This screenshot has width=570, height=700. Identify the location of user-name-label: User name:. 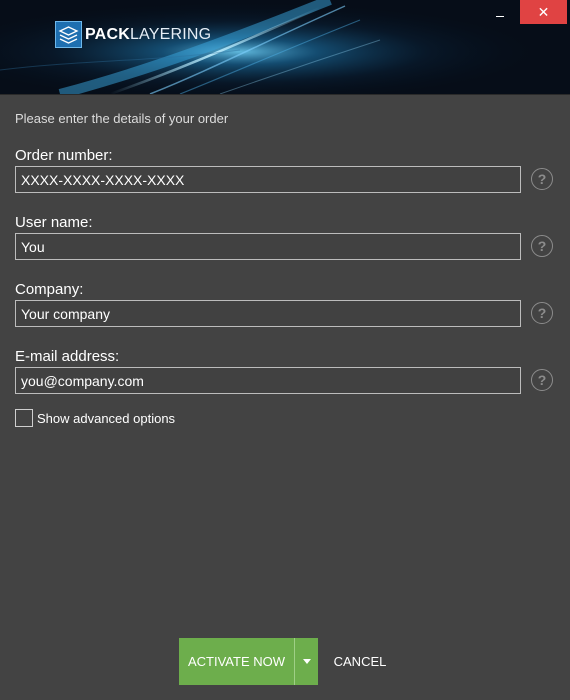
(54, 222).